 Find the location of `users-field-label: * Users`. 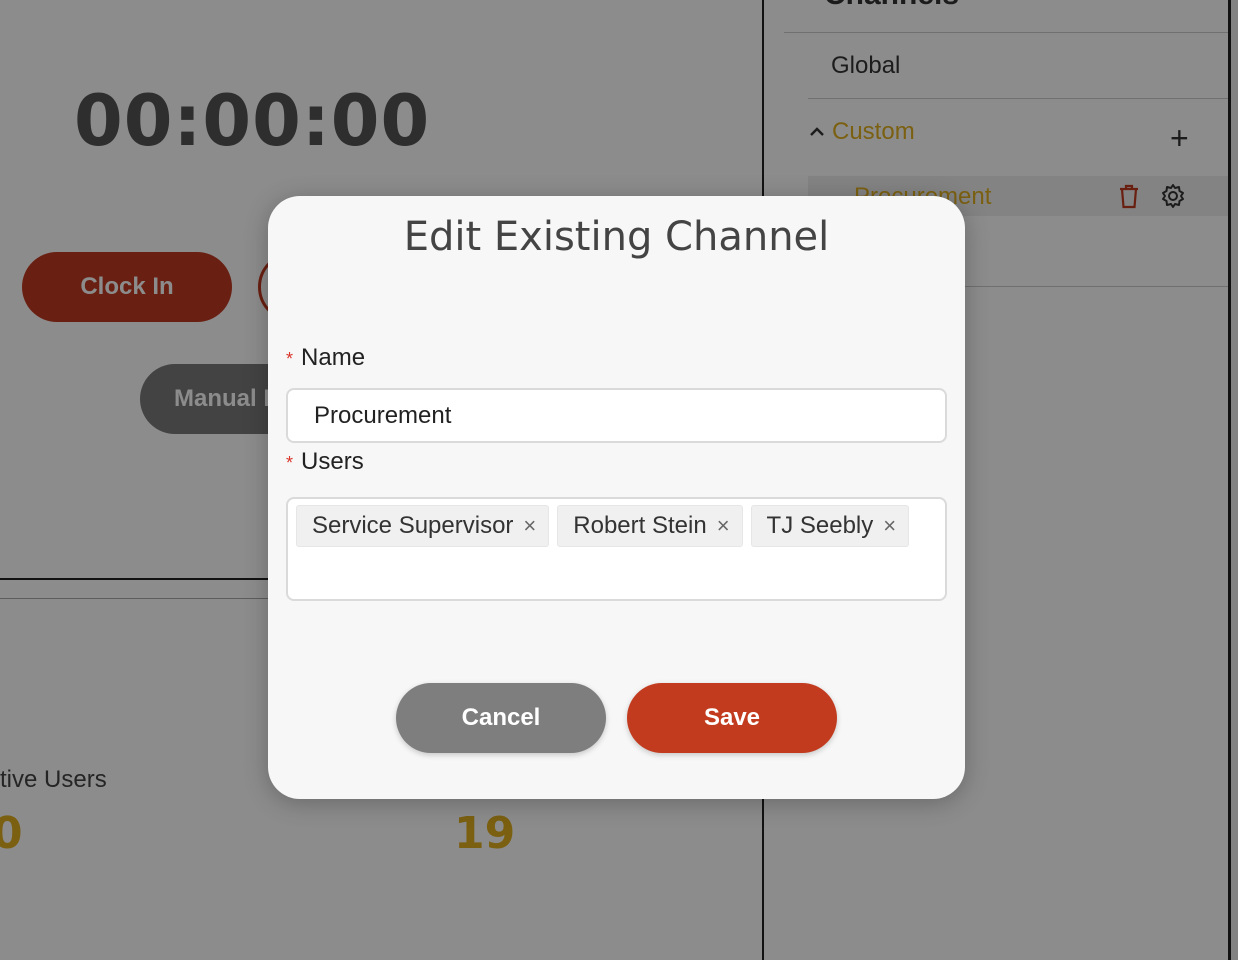

users-field-label: * Users is located at coordinates (325, 462).